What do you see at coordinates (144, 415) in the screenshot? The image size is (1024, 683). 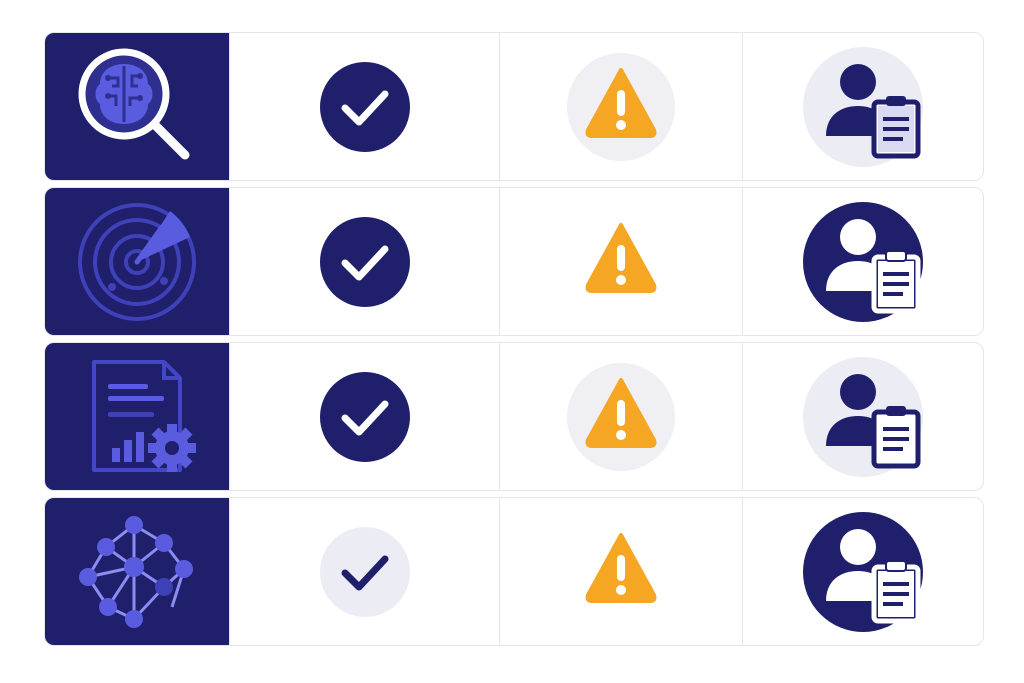 I see `report-gear-icon` at bounding box center [144, 415].